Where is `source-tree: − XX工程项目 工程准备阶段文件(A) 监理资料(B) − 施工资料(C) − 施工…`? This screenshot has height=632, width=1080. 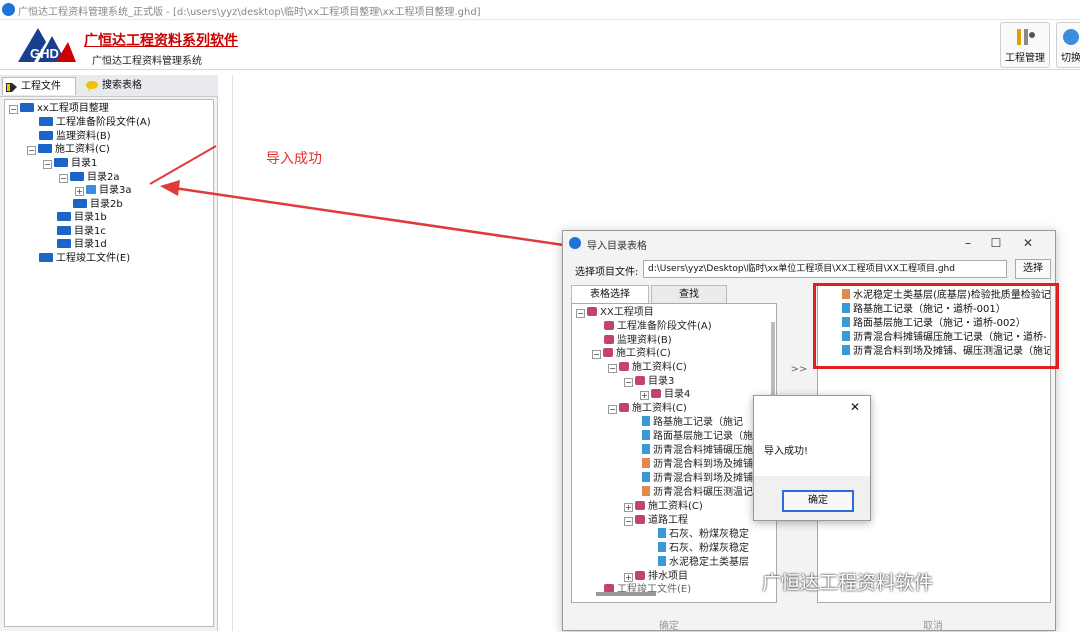
source-tree: − XX工程项目 工程准备阶段文件(A) 监理资料(B) − 施工资料(C) − 施工… is located at coordinates (674, 453).